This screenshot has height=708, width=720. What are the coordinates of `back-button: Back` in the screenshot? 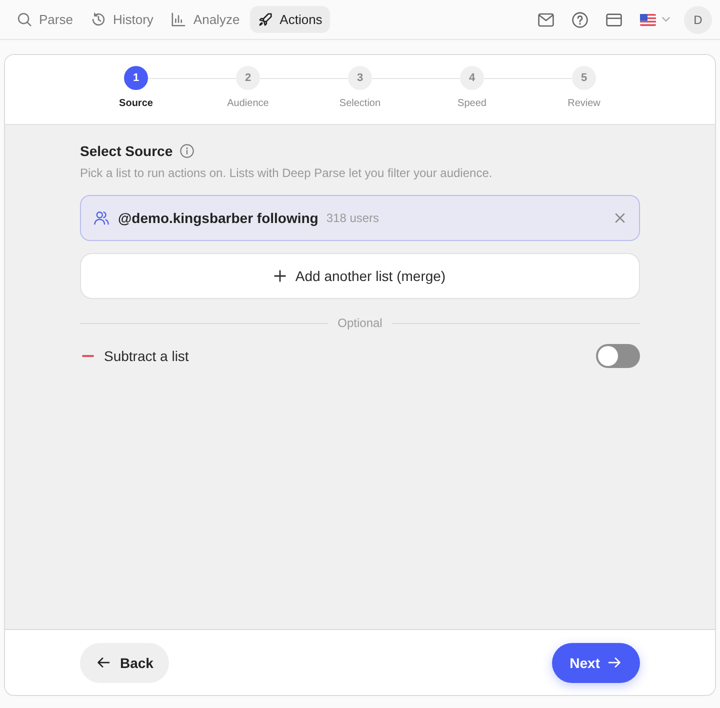 It's located at (125, 662).